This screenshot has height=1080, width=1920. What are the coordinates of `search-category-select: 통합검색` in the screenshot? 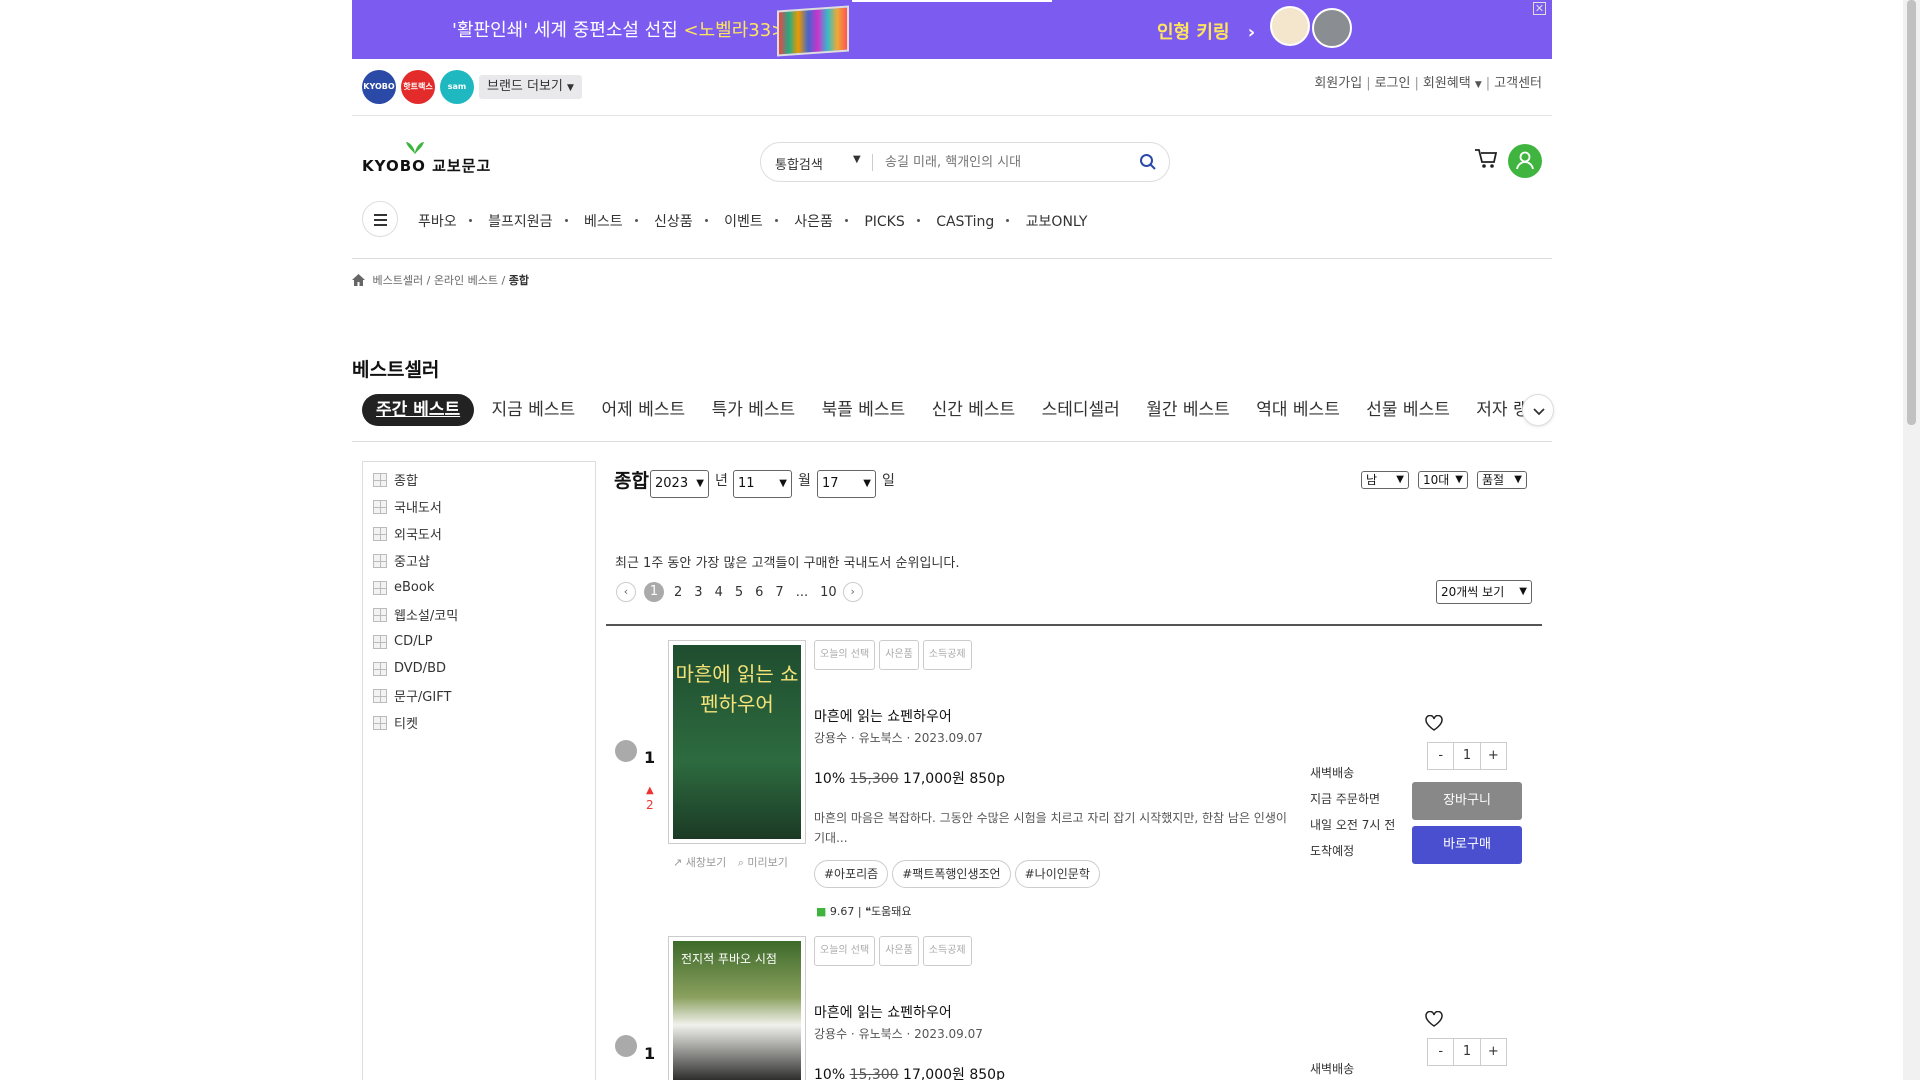 It's located at (799, 163).